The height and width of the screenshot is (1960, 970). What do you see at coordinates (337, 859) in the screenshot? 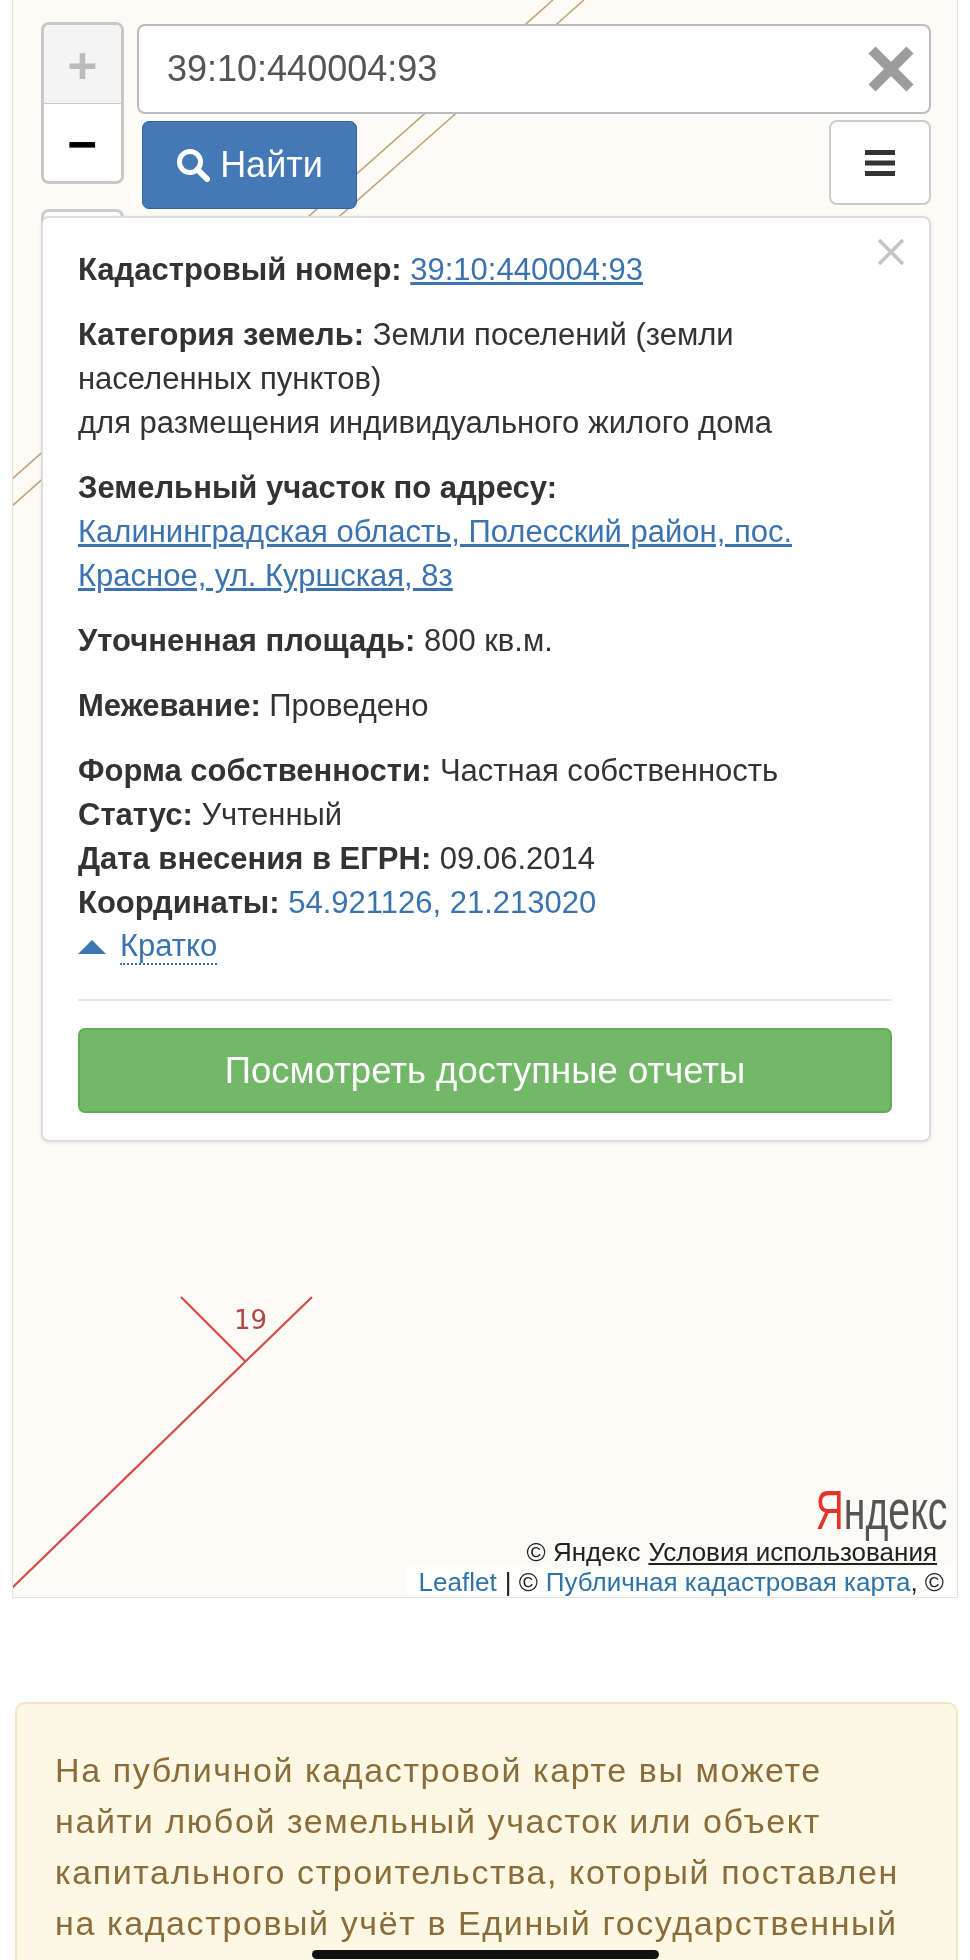
I see `property-line: Дата внесения в ЕГРН: 09.06.2014` at bounding box center [337, 859].